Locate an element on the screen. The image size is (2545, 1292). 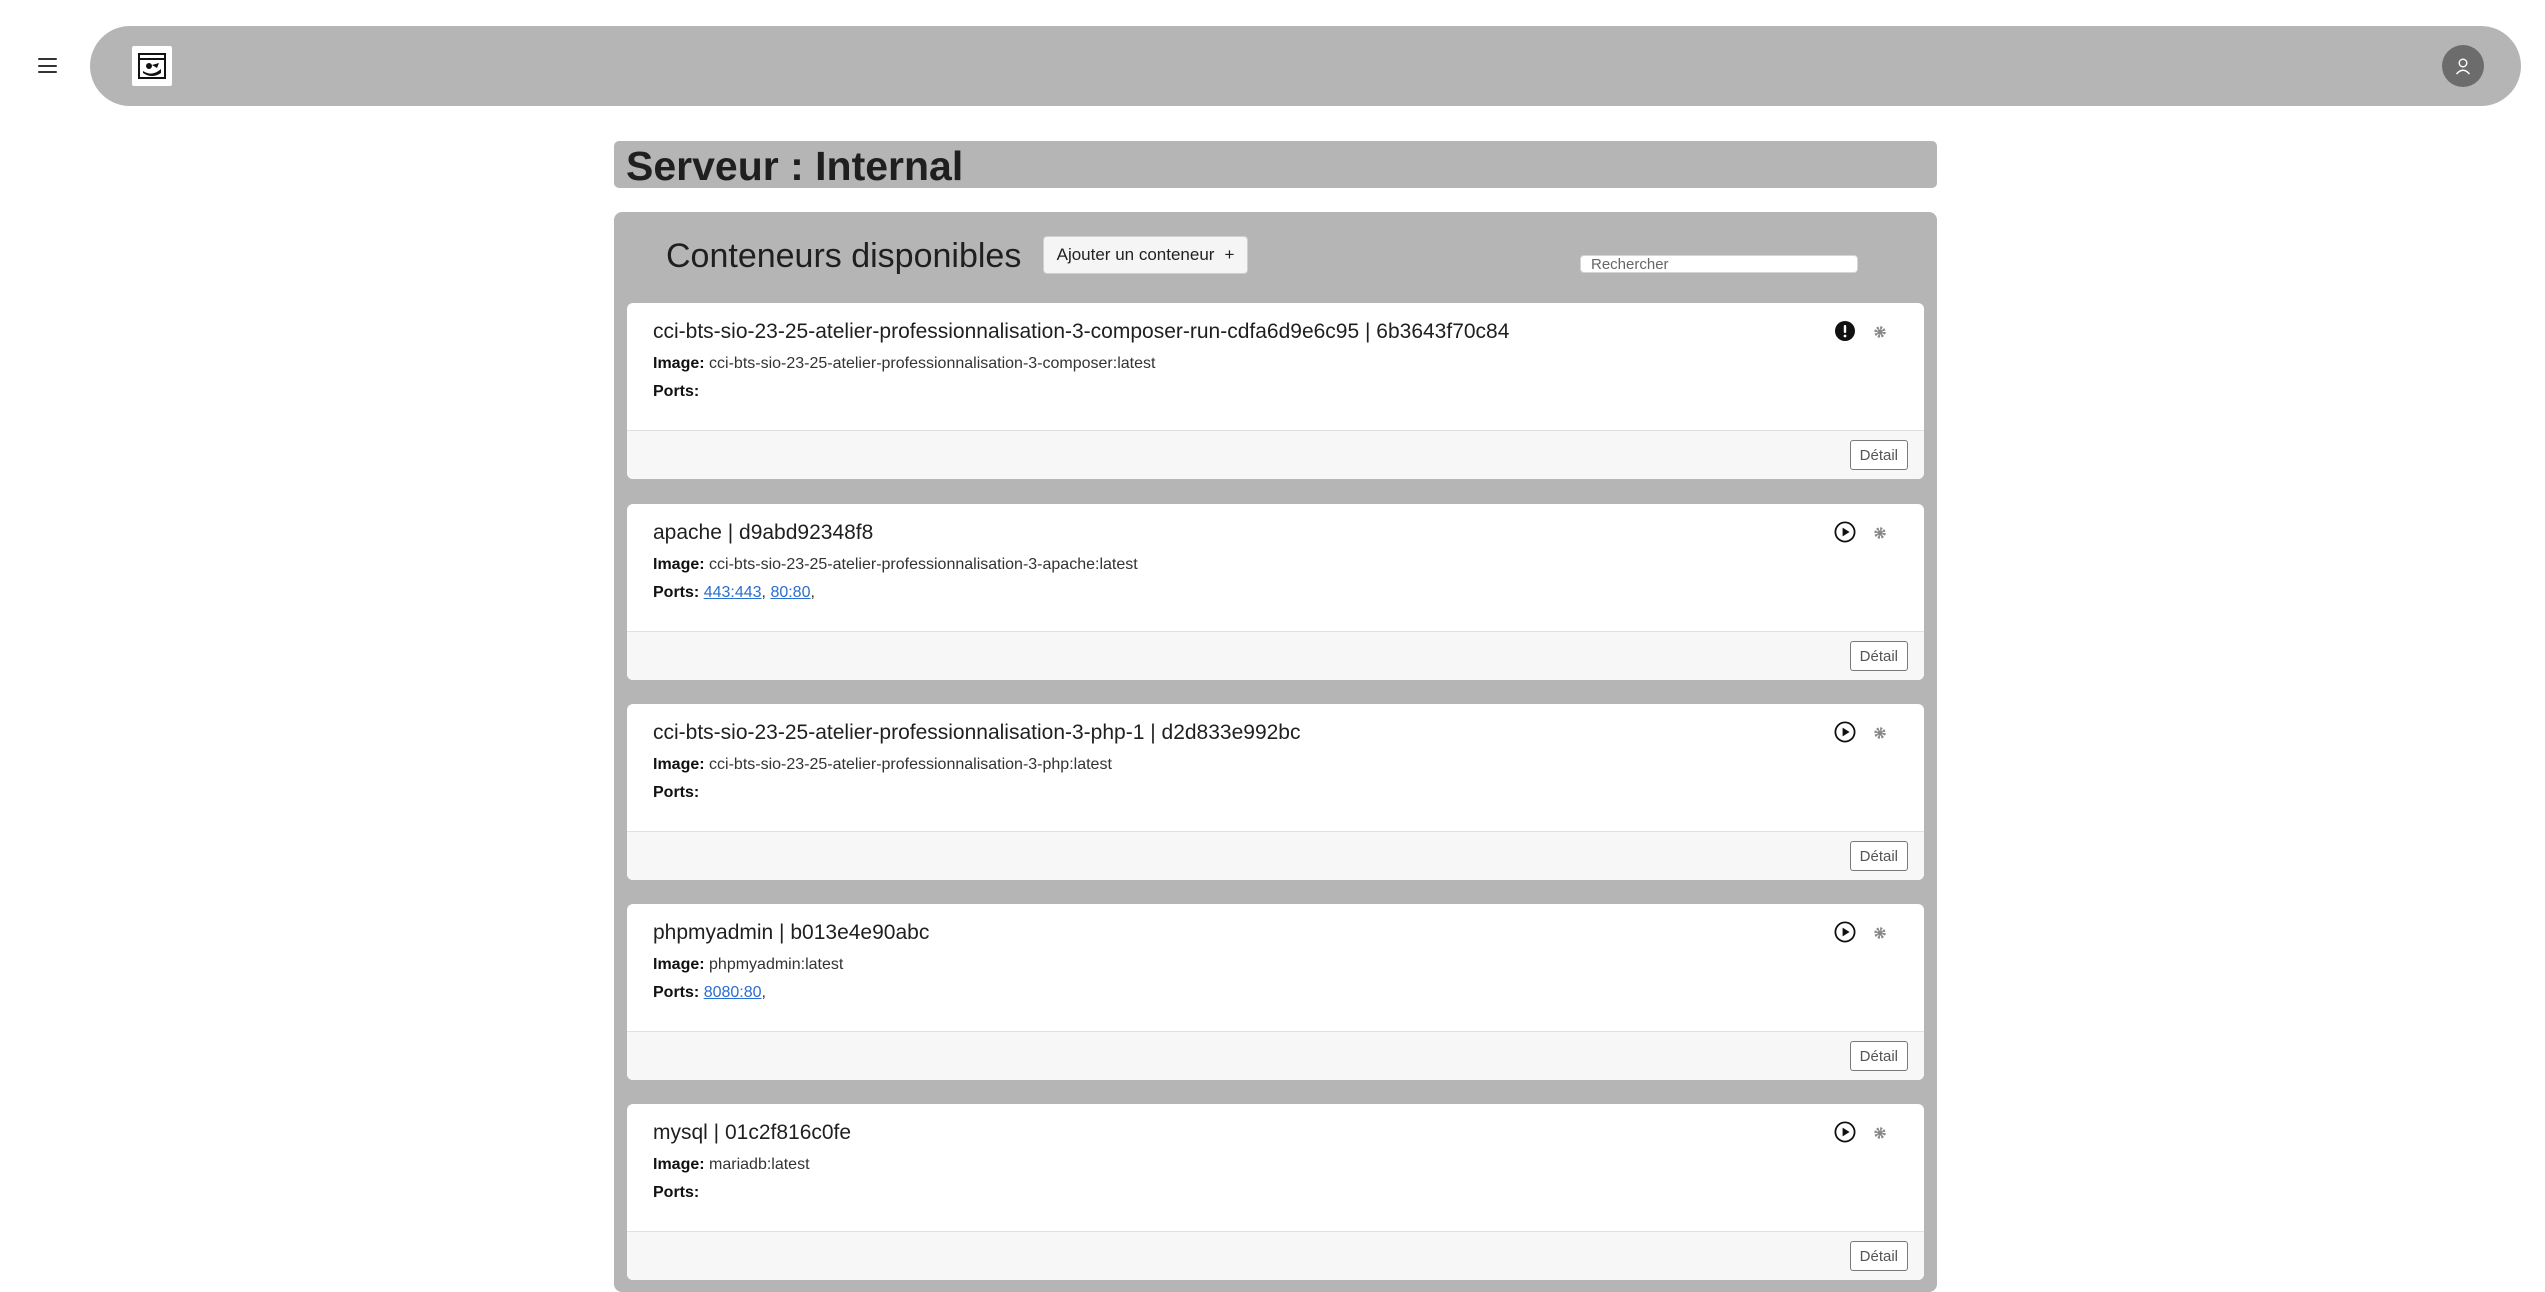
port-link: 443:443 is located at coordinates (733, 592).